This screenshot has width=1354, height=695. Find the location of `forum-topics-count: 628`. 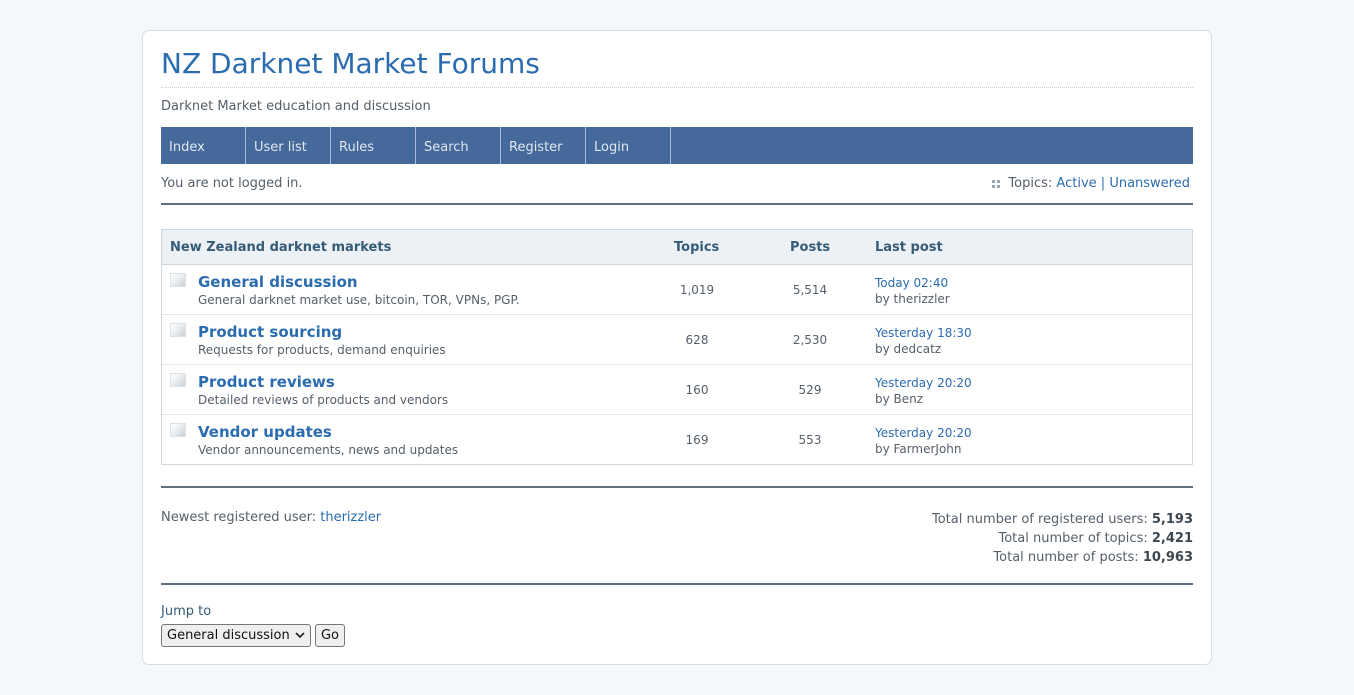

forum-topics-count: 628 is located at coordinates (697, 340).